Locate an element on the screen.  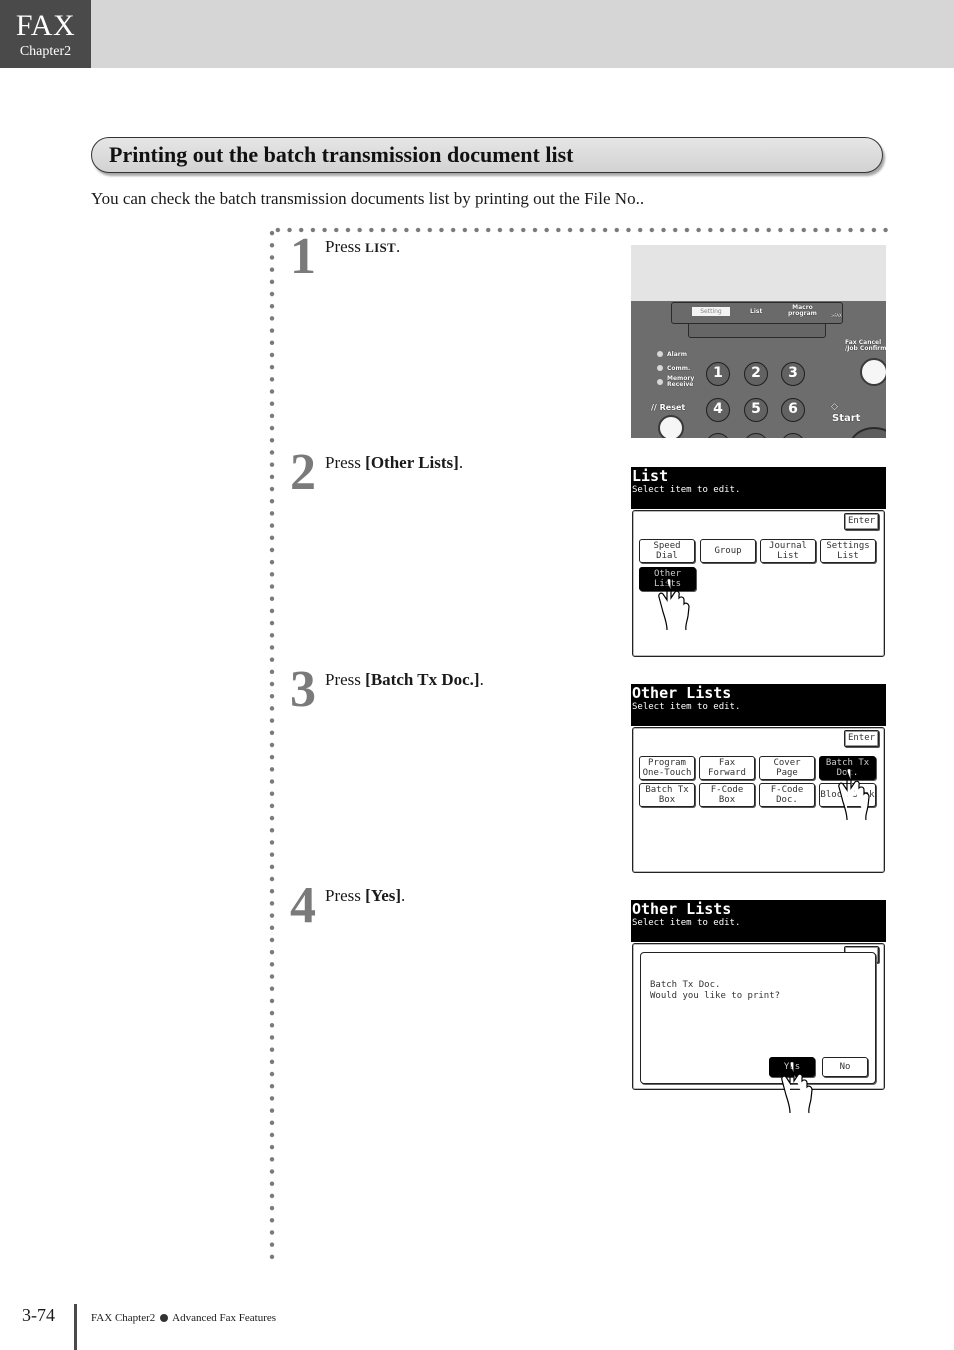
lcd-header: List Select item to edit. is located at coordinates (758, 488).